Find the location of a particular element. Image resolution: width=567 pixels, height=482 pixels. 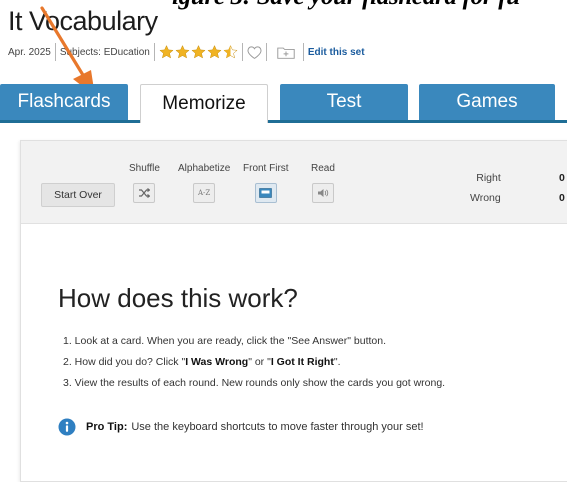

how-it-works-title: How does this work? is located at coordinates (178, 298).